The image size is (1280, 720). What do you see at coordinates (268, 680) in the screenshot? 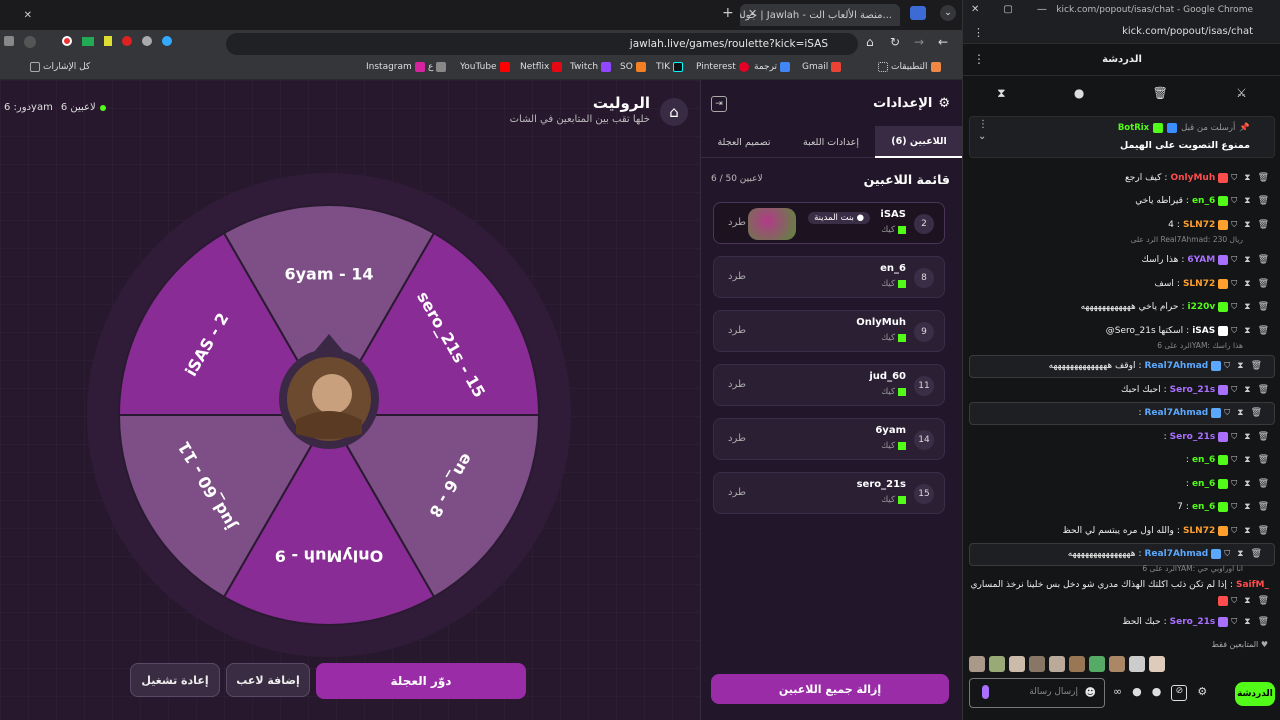
I see `add-player-button: إضافة لاعب` at bounding box center [268, 680].